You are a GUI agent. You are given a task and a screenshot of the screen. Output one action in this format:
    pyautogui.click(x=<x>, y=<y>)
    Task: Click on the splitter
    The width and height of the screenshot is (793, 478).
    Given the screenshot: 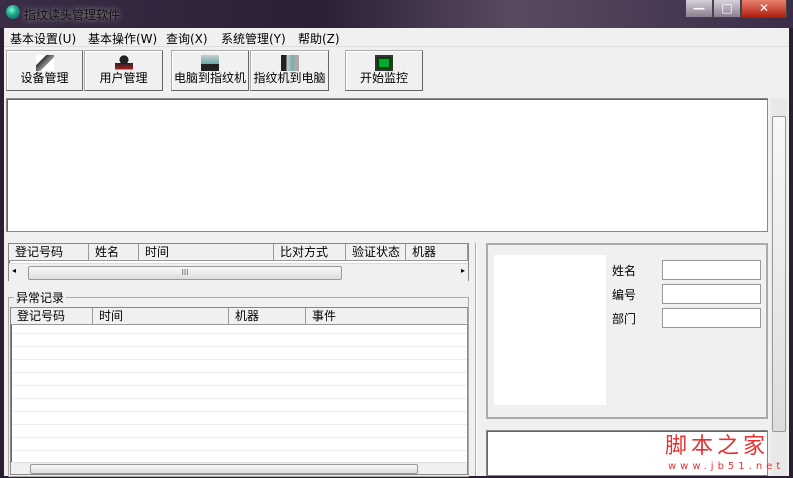 What is the action you would take?
    pyautogui.click(x=476, y=359)
    